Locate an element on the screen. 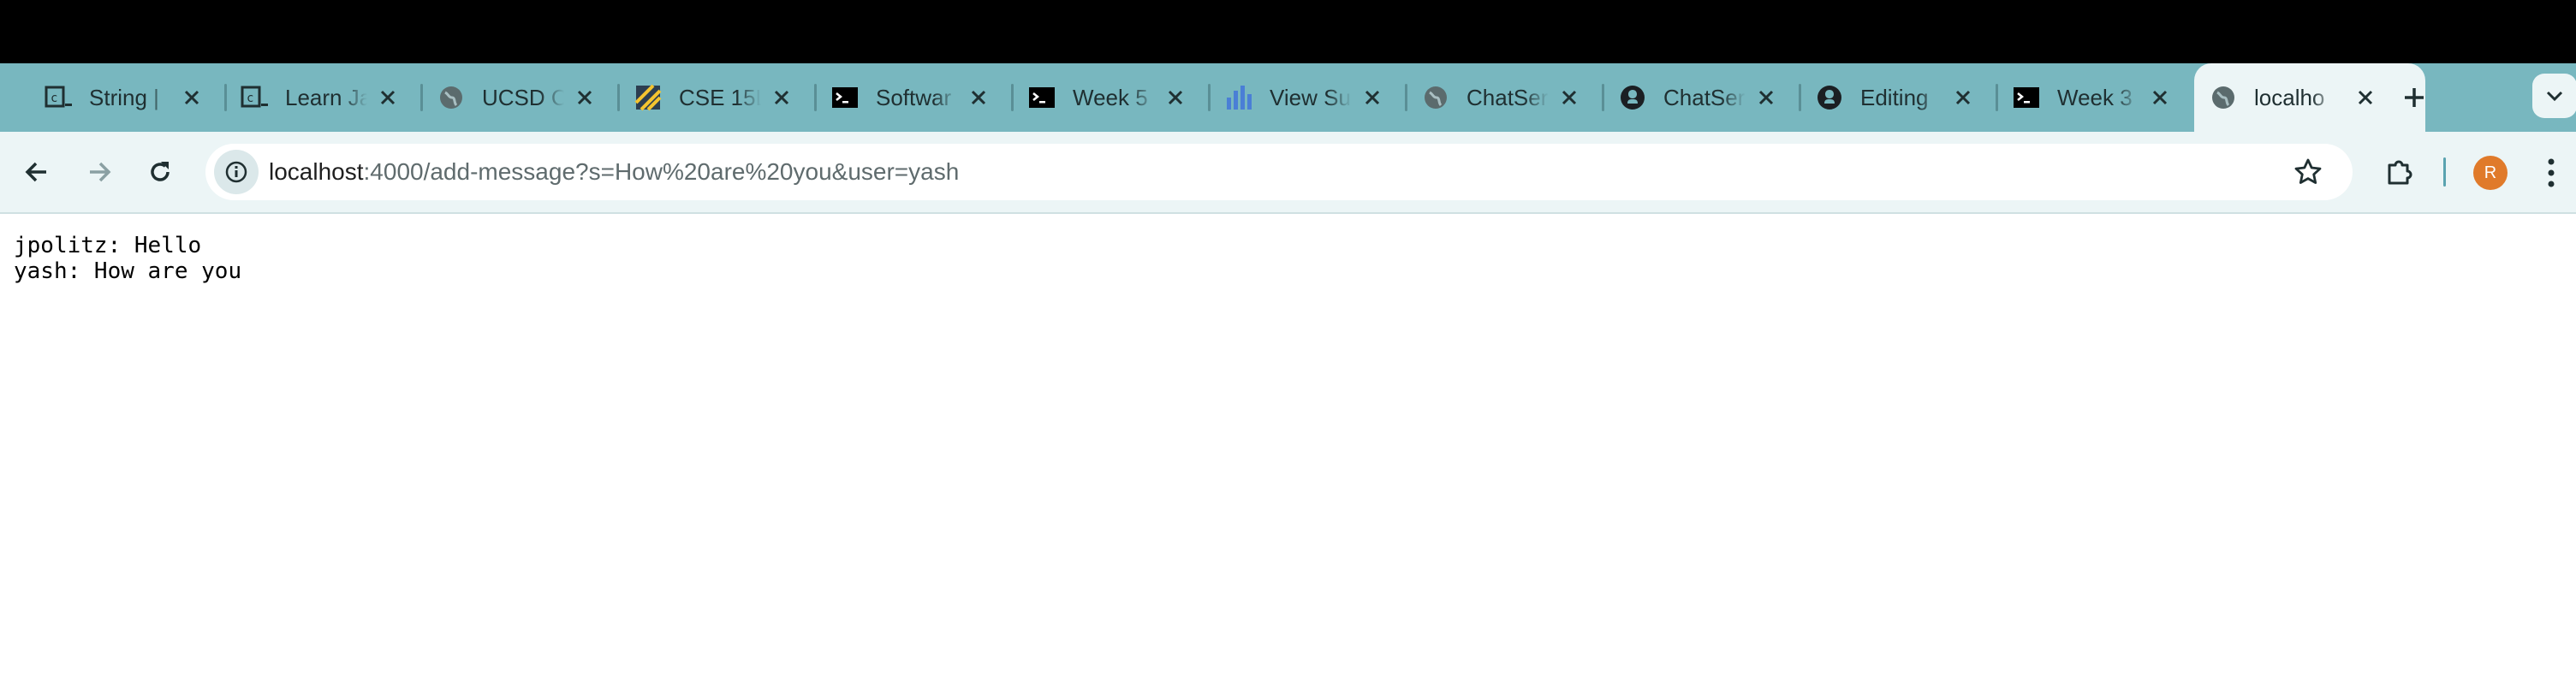  forward-button is located at coordinates (100, 172).